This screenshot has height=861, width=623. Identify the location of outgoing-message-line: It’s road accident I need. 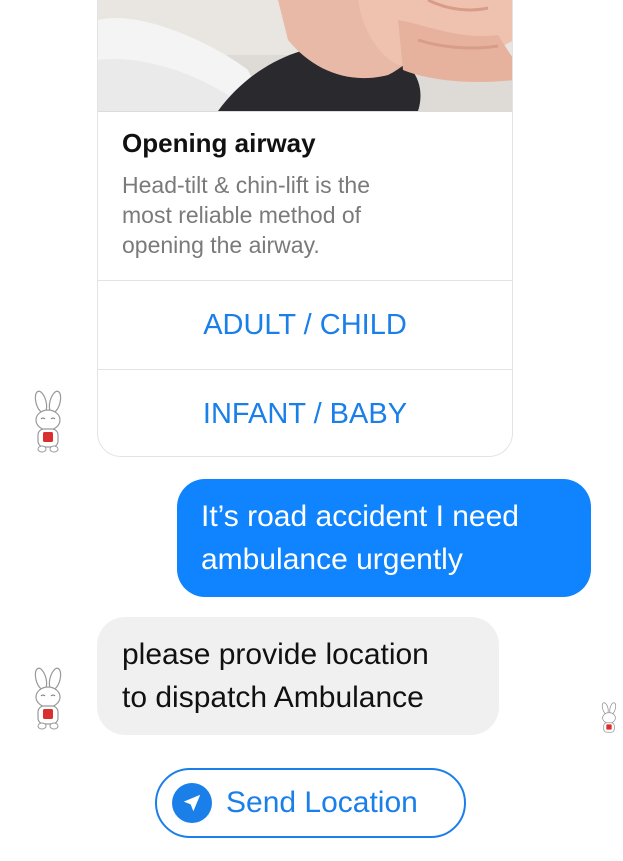
(360, 516).